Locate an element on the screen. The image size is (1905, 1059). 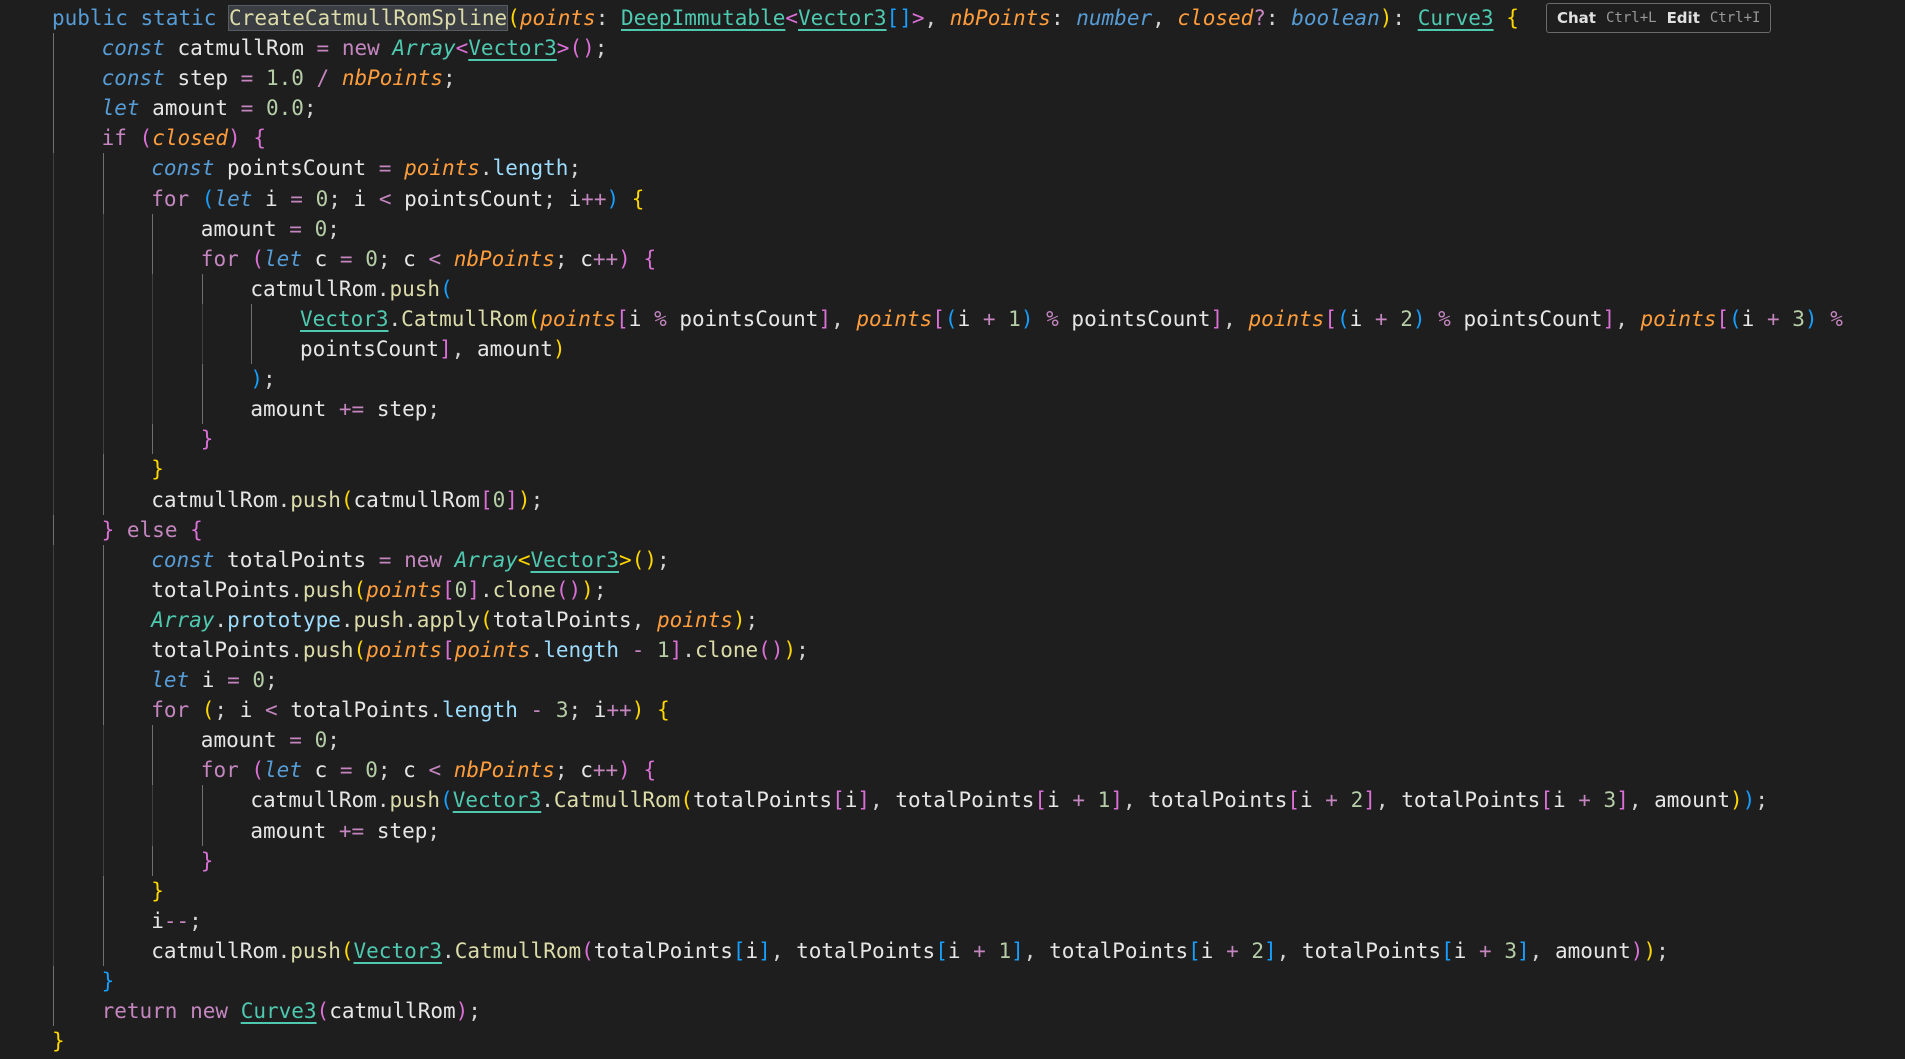
code-line: catmullRom.push( is located at coordinates (952, 288).